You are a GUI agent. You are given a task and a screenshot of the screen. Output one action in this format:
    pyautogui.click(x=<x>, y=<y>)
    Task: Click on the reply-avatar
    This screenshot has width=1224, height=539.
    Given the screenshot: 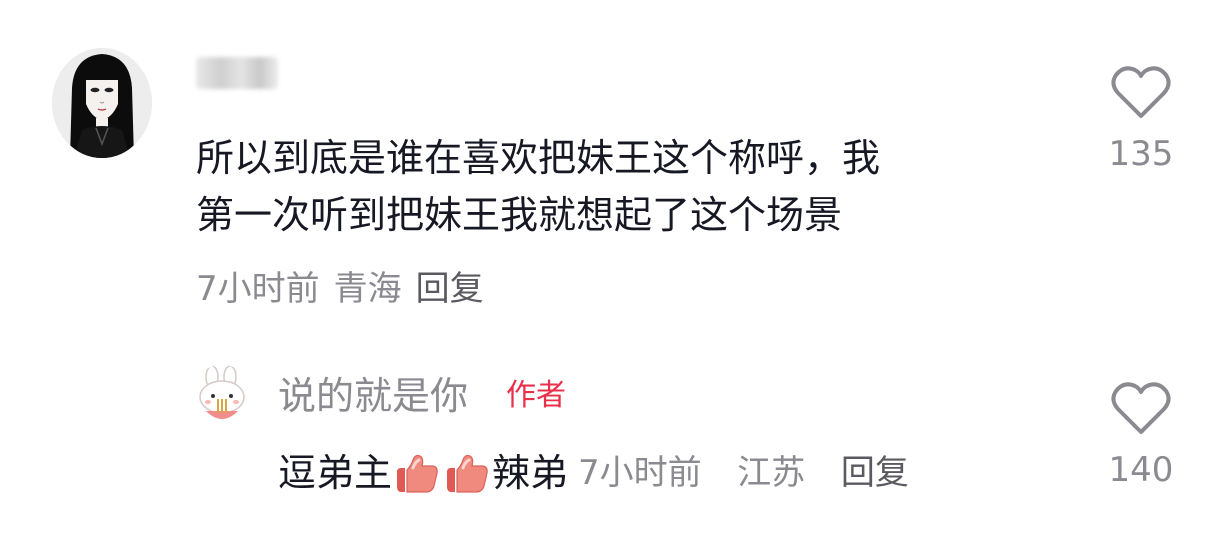 What is the action you would take?
    pyautogui.click(x=222, y=397)
    